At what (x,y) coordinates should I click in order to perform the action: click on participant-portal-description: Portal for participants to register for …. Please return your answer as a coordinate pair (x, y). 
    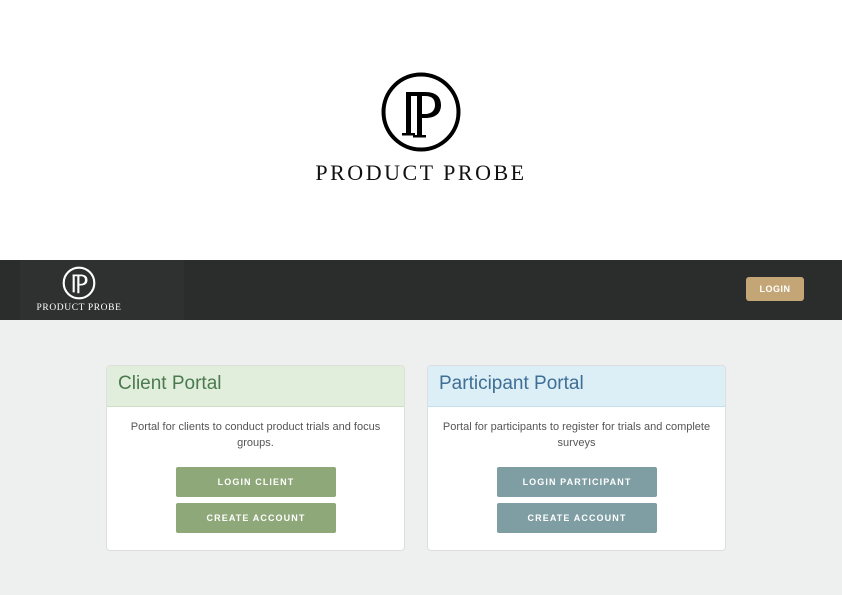
    Looking at the image, I should click on (576, 435).